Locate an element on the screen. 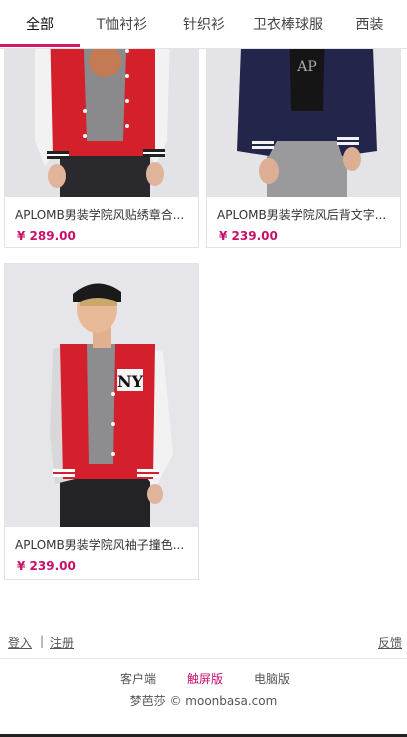 This screenshot has height=737, width=407. version-links: 客户端 触屏版 电脑版 is located at coordinates (203, 679).